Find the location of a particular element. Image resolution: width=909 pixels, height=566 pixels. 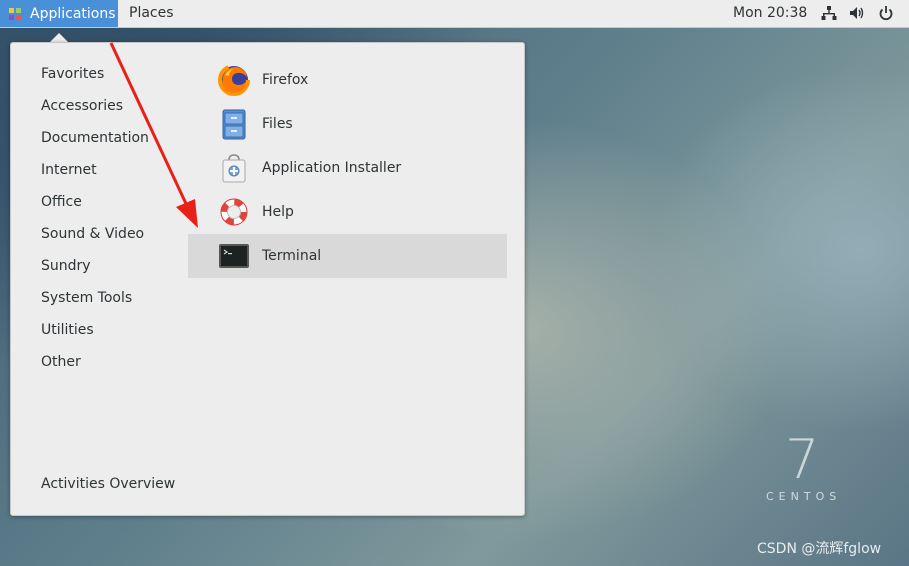

centos-logo-text: CENTOS is located at coordinates (804, 496).